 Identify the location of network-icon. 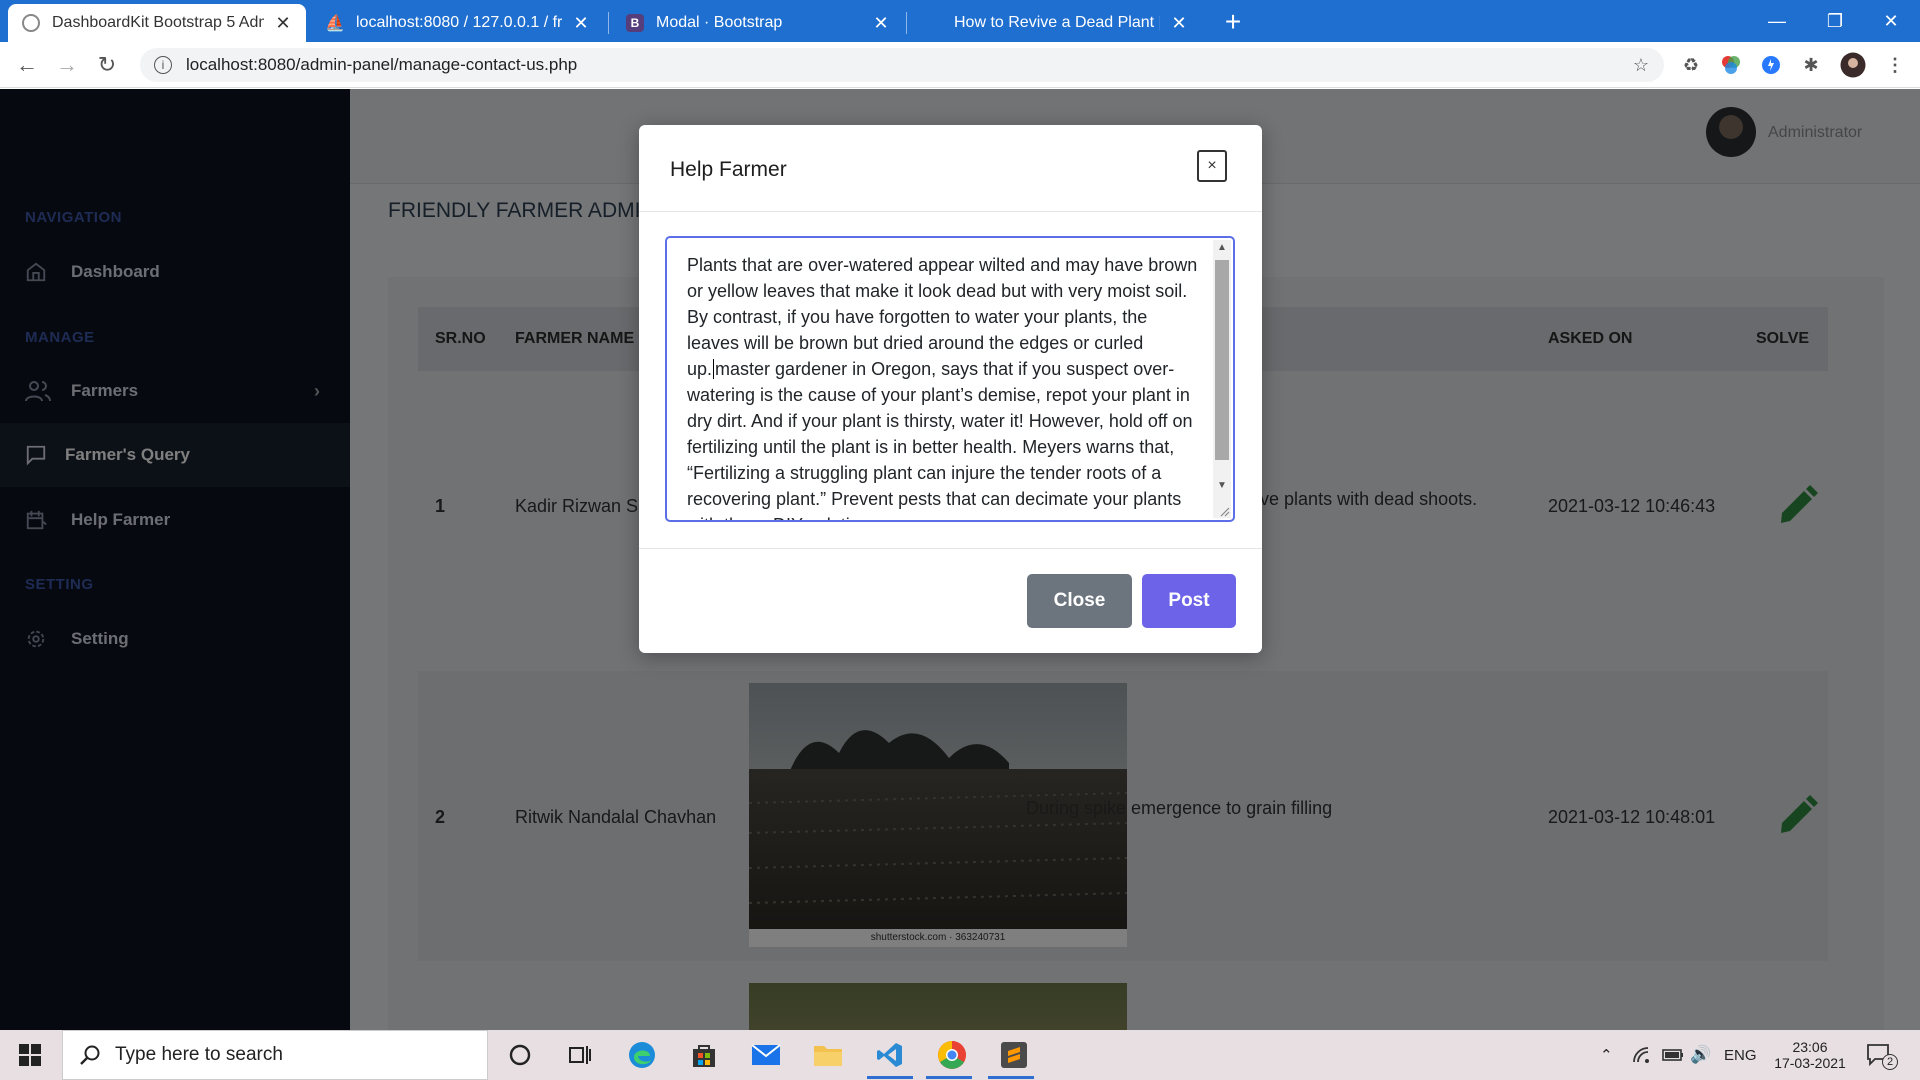
(1642, 1055).